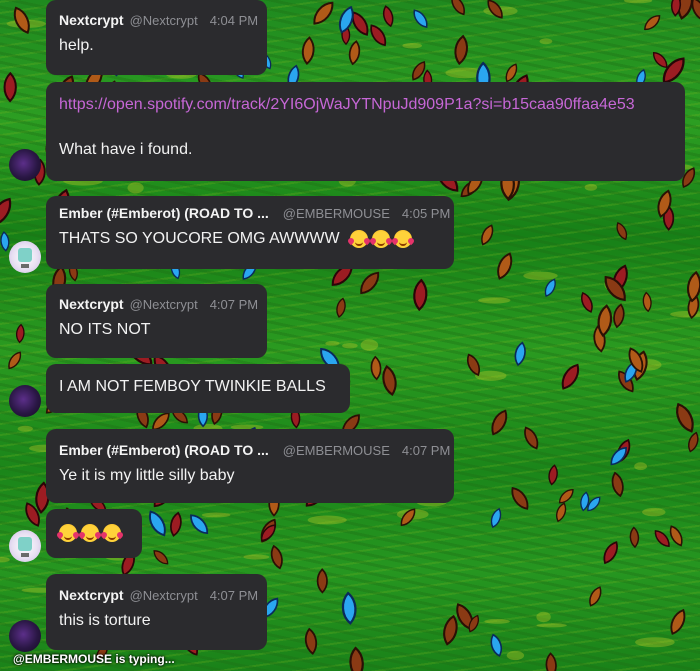 This screenshot has height=671, width=700. What do you see at coordinates (105, 329) in the screenshot?
I see `message-text: NO ITS NOT` at bounding box center [105, 329].